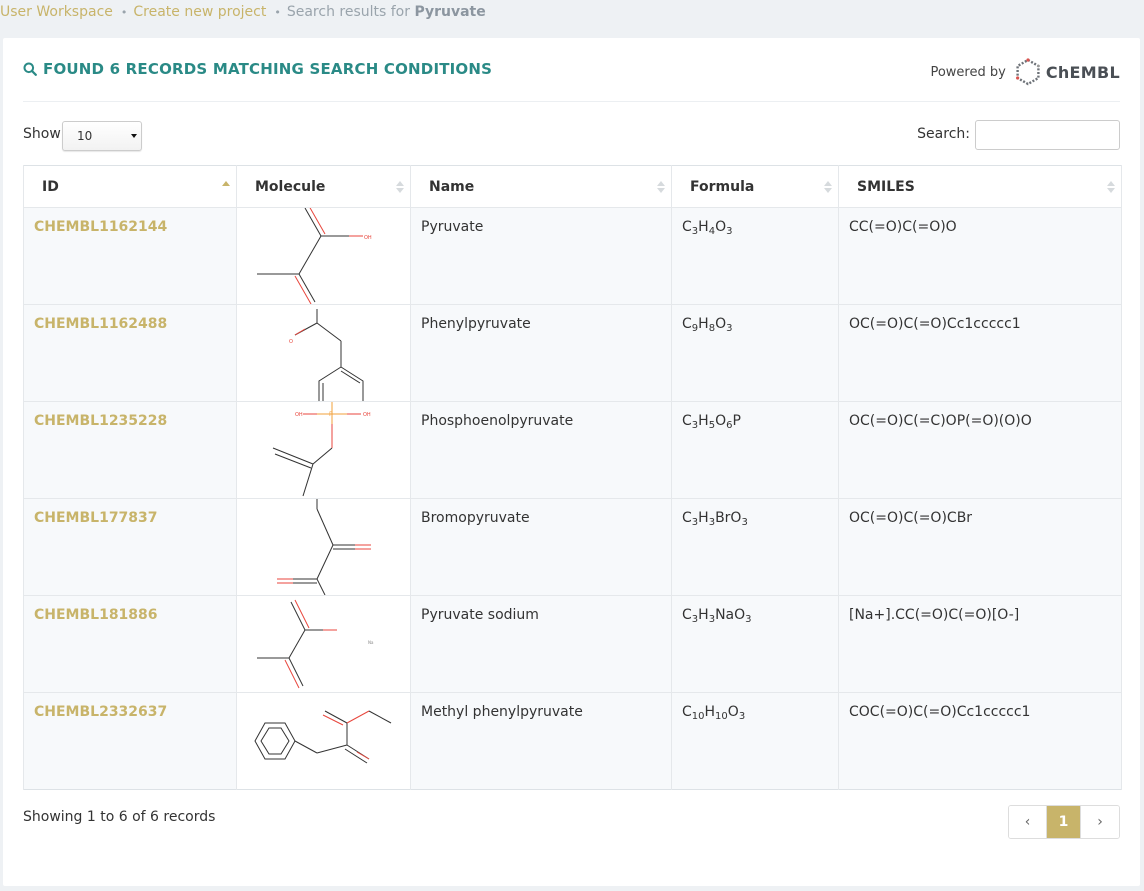 The image size is (1144, 891). I want to click on chevron-down-icon, so click(134, 136).